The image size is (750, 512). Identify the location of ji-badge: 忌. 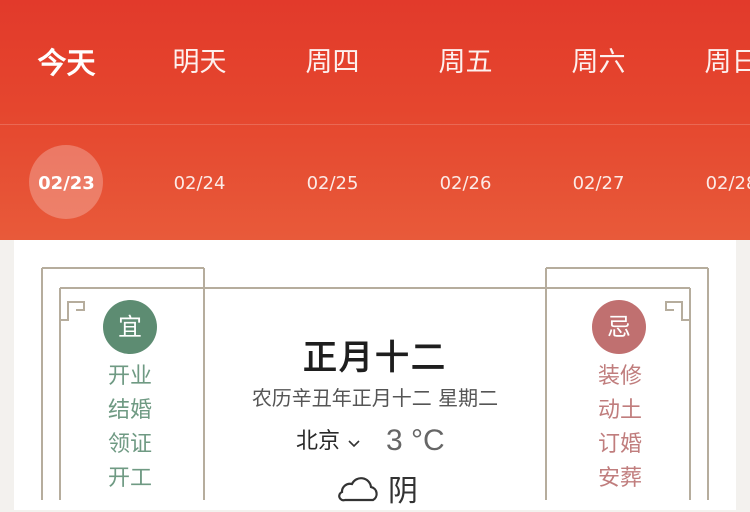
(619, 327).